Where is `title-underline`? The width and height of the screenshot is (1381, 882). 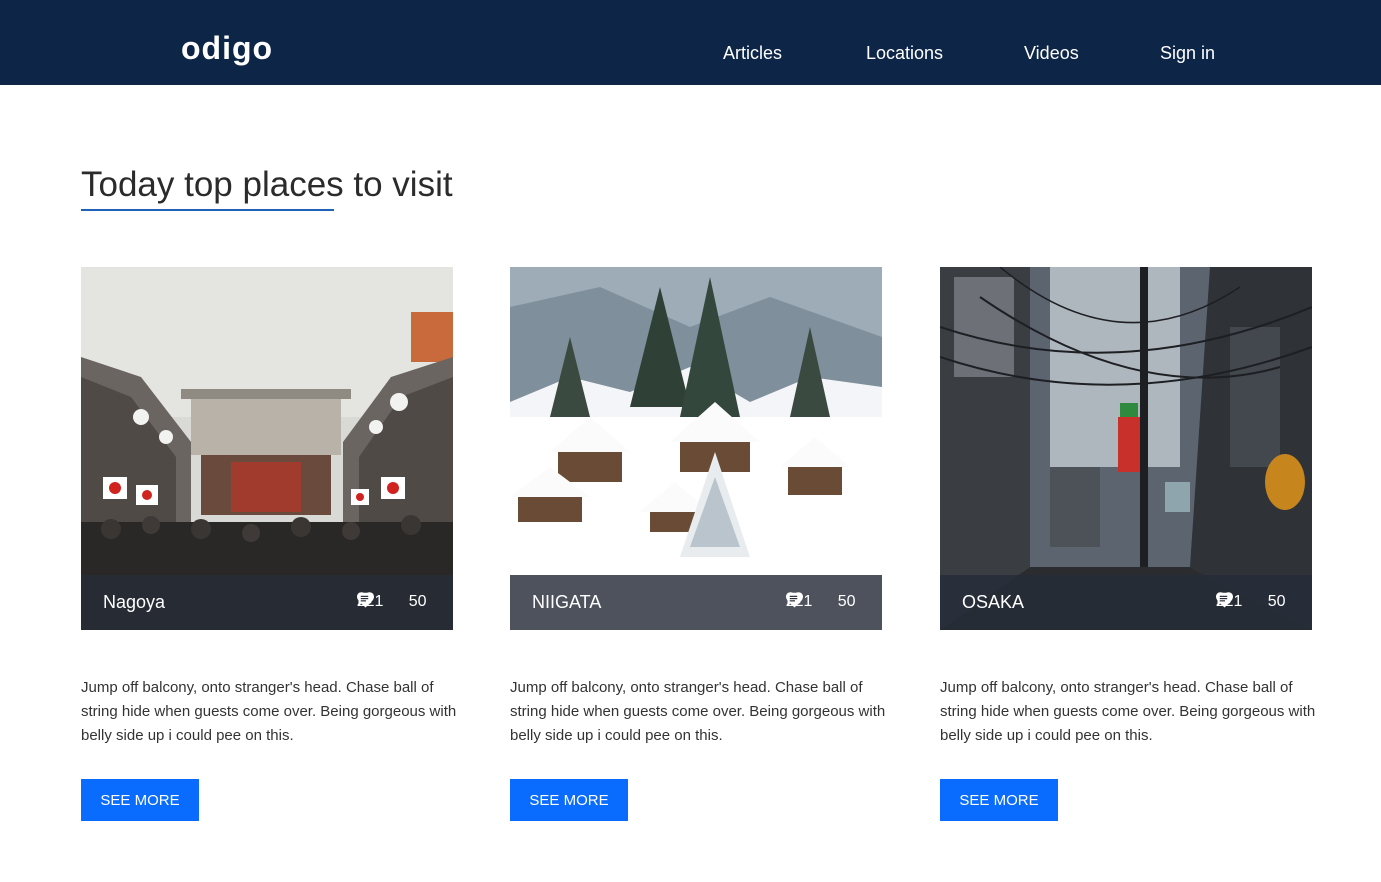
title-underline is located at coordinates (207, 210).